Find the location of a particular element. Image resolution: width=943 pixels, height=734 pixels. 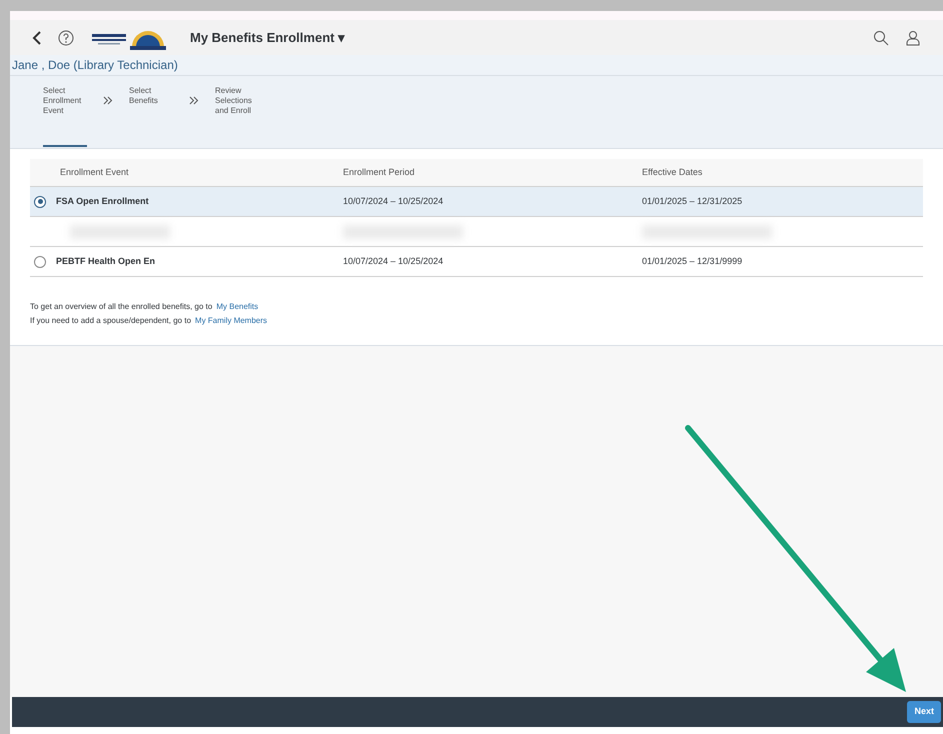

table-cell-text: FSA Open Enrollment is located at coordinates (102, 201).